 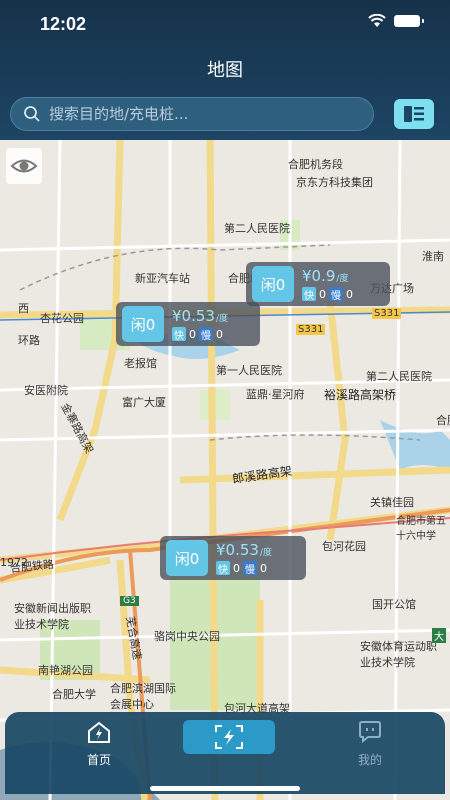 I want to click on map-label: 骆岗中央公园, so click(x=187, y=636).